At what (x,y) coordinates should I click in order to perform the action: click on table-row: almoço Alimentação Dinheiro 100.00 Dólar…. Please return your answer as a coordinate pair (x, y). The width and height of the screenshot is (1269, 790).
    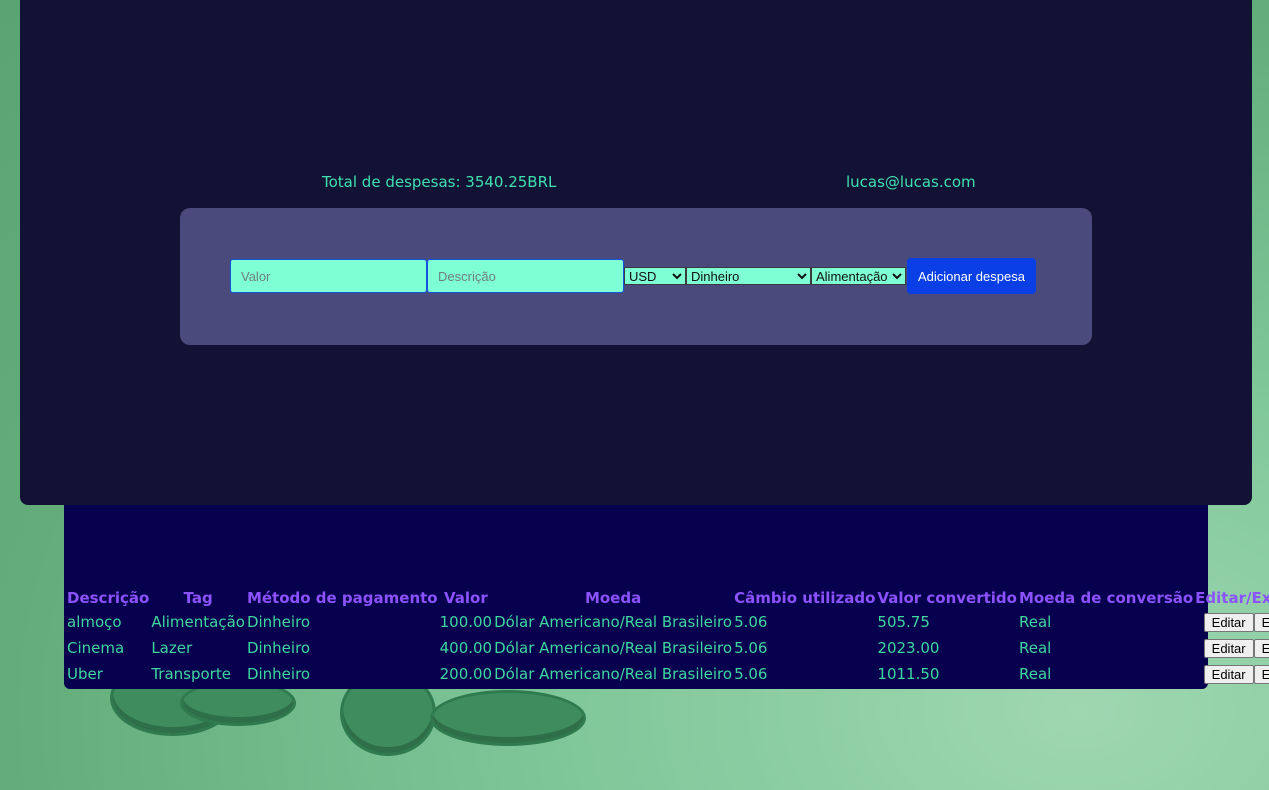
    Looking at the image, I should click on (668, 622).